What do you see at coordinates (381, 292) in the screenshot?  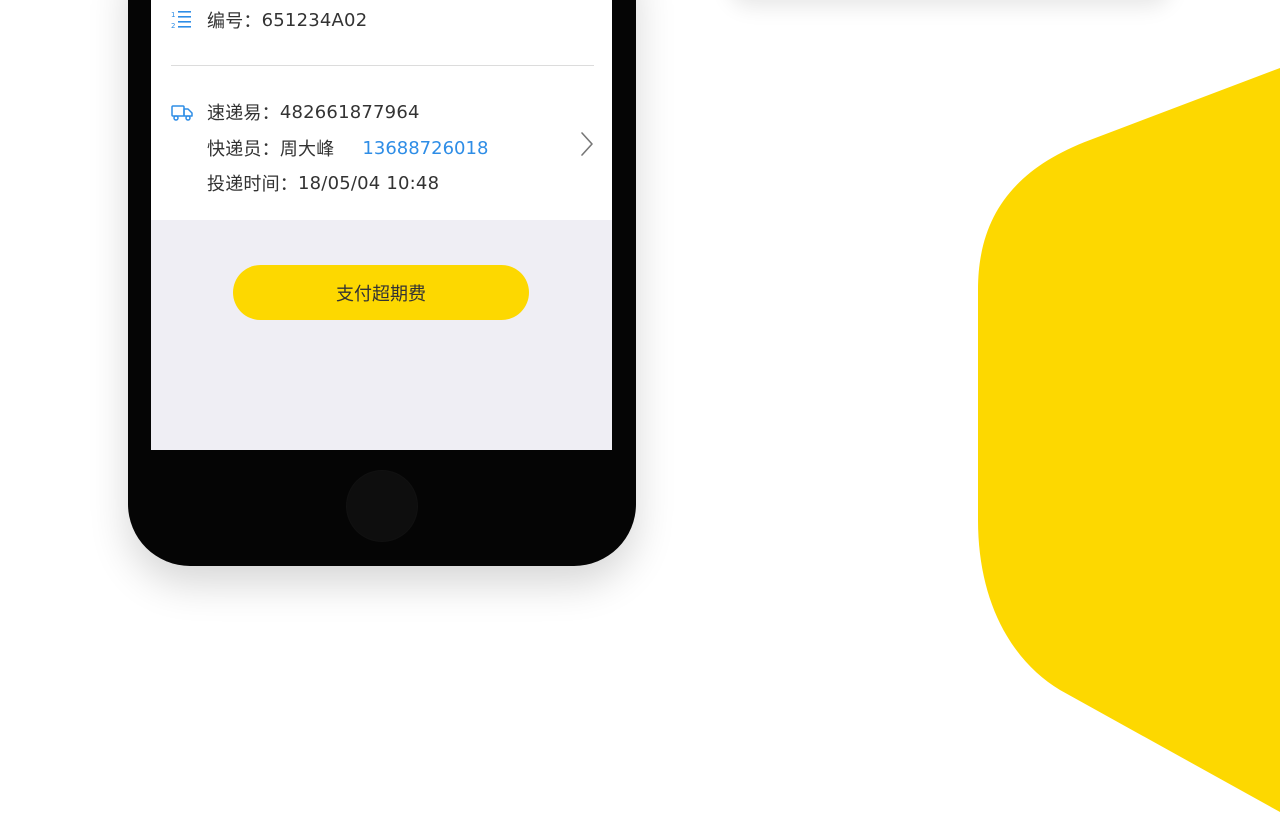 I see `pay-overtime-fee-button: 支付超期费` at bounding box center [381, 292].